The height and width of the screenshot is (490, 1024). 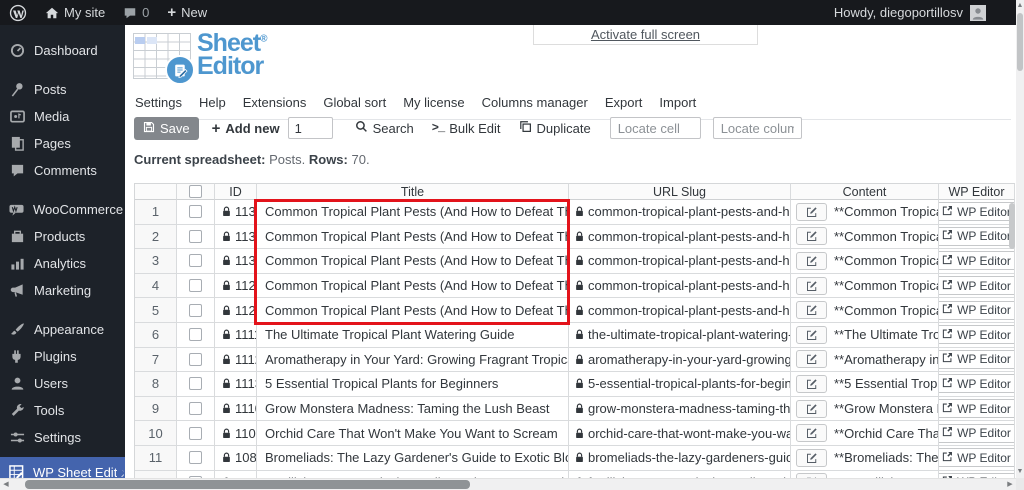 I want to click on row-number-cell: 4, so click(x=156, y=286).